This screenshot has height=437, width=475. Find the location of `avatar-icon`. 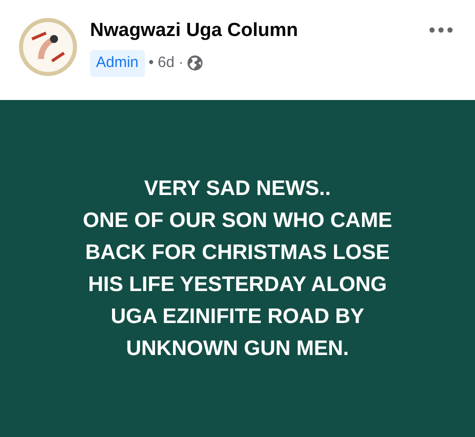

avatar-icon is located at coordinates (48, 47).